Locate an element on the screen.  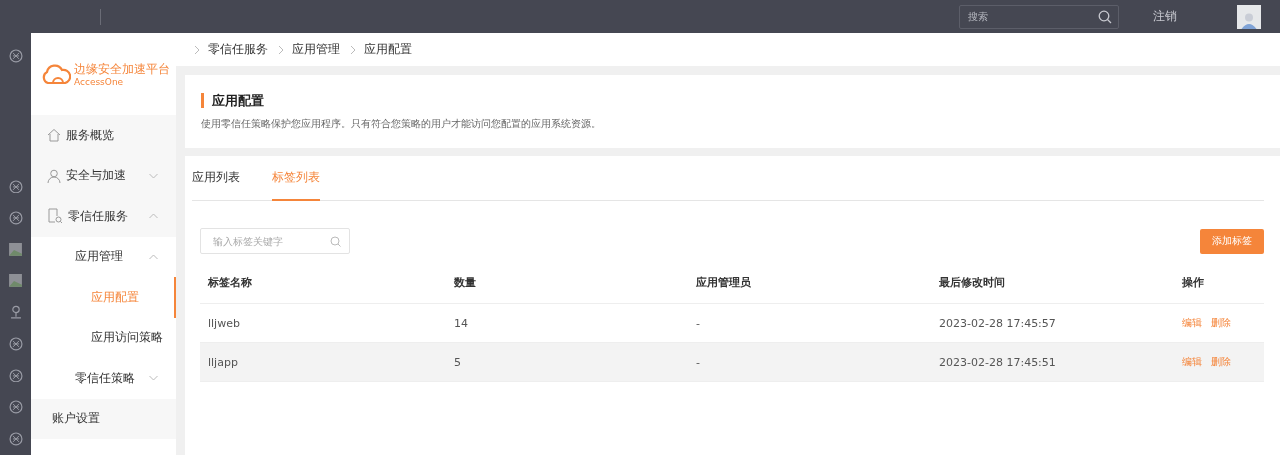
table-cell: 2023-02-28 17:45:57 is located at coordinates (1052, 323).